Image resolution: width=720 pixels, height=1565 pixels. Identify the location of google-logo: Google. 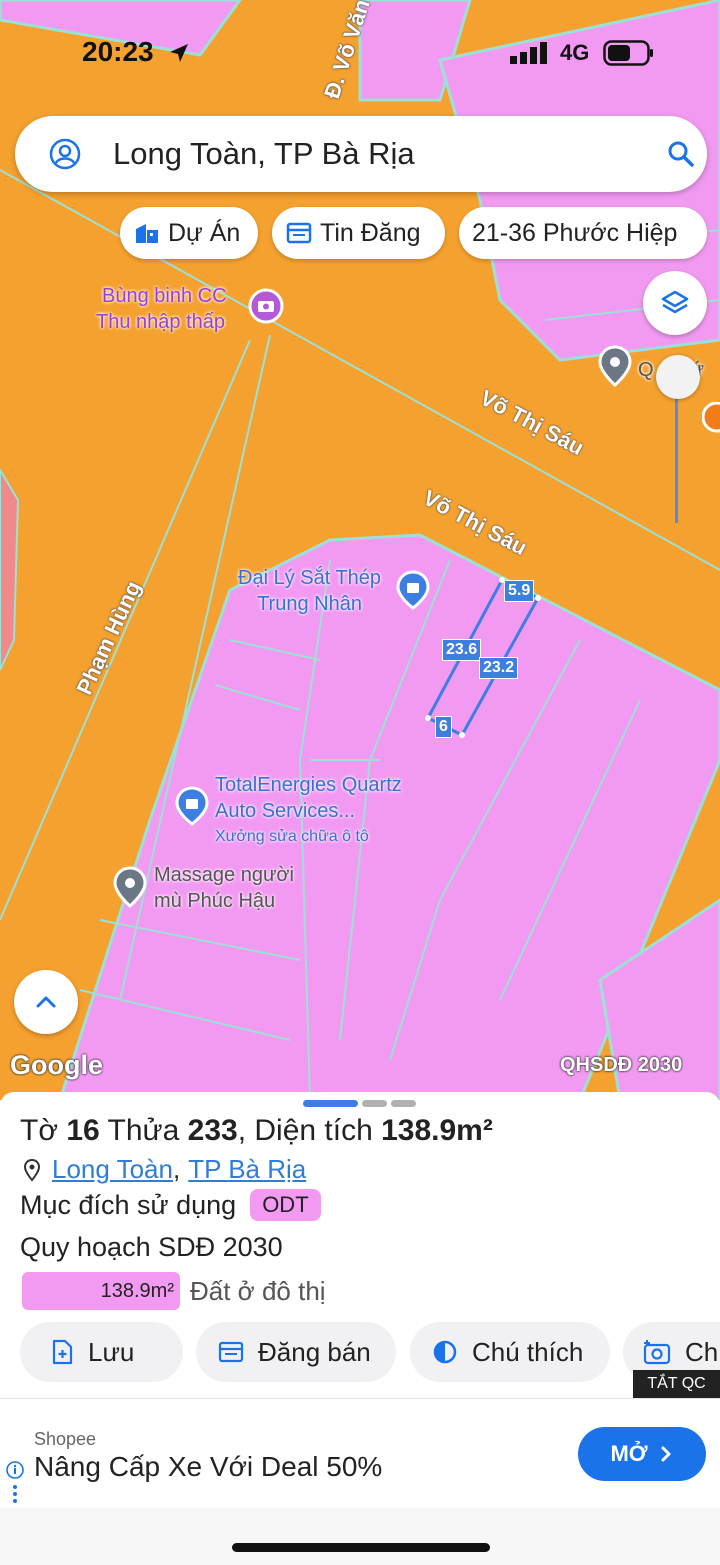
(56, 1065).